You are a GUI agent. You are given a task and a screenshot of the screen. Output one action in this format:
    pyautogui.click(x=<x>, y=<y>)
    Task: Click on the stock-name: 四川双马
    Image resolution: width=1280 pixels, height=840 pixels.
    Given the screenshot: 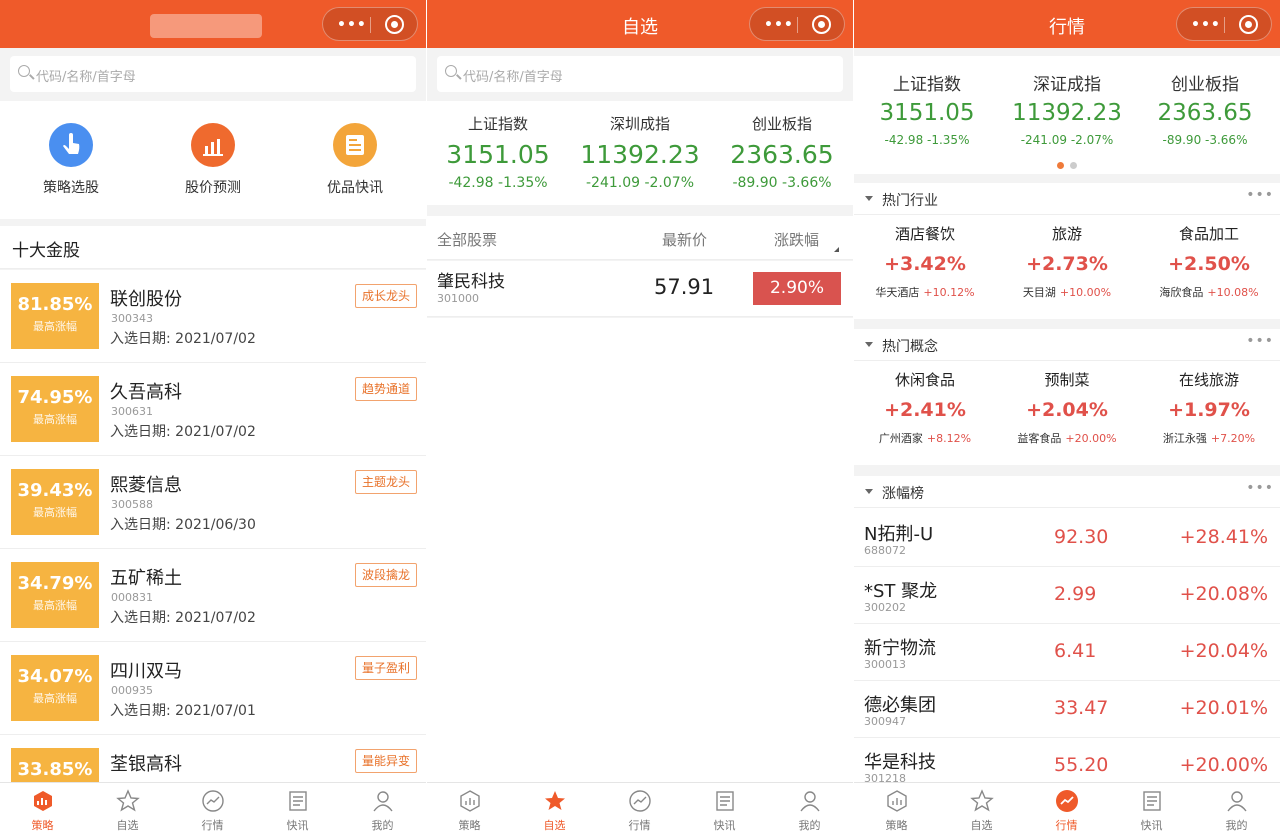 What is the action you would take?
    pyautogui.click(x=146, y=671)
    